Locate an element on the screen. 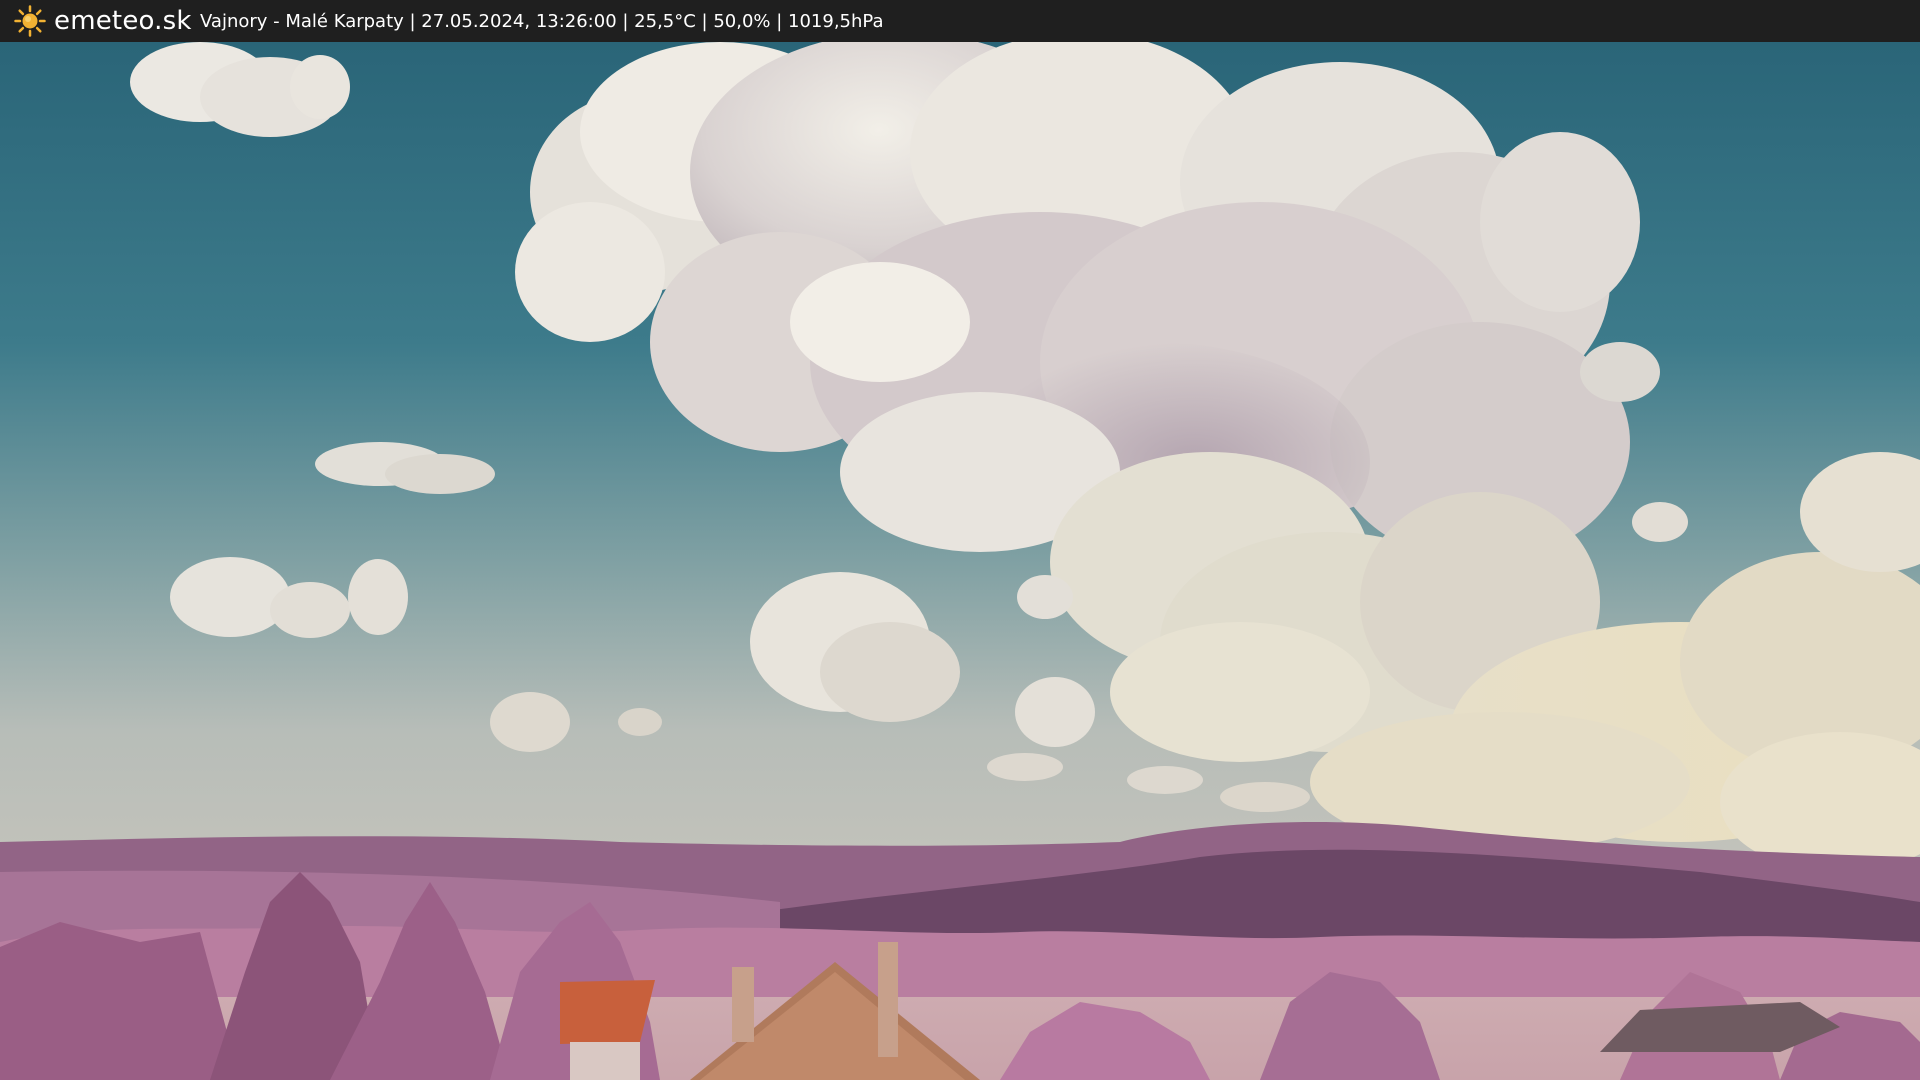  brand-name: emeteo.sk is located at coordinates (123, 21).